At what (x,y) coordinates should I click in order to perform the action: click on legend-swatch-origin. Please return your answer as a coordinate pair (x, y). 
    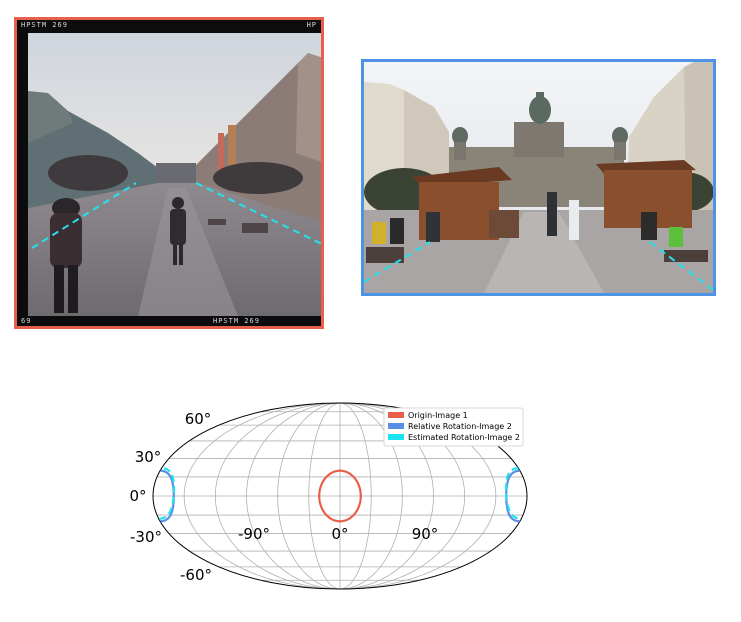
    Looking at the image, I should click on (396, 415).